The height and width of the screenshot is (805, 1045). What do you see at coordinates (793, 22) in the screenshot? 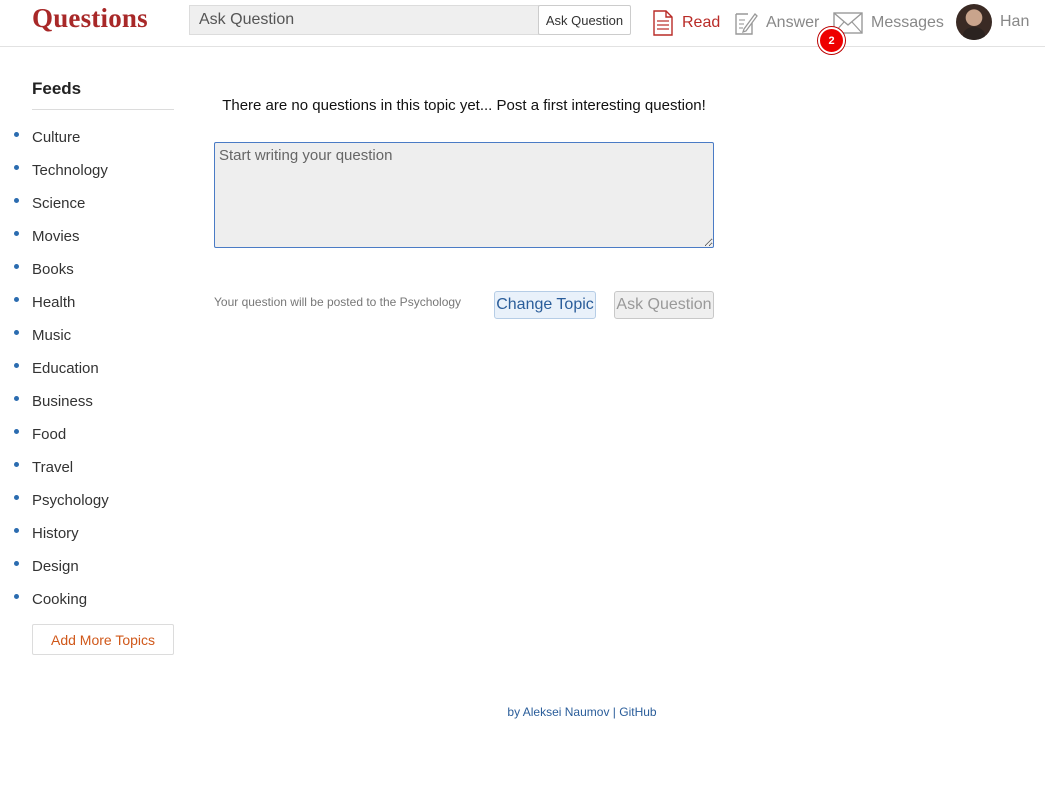
I see `nav-answer-label: Answer` at bounding box center [793, 22].